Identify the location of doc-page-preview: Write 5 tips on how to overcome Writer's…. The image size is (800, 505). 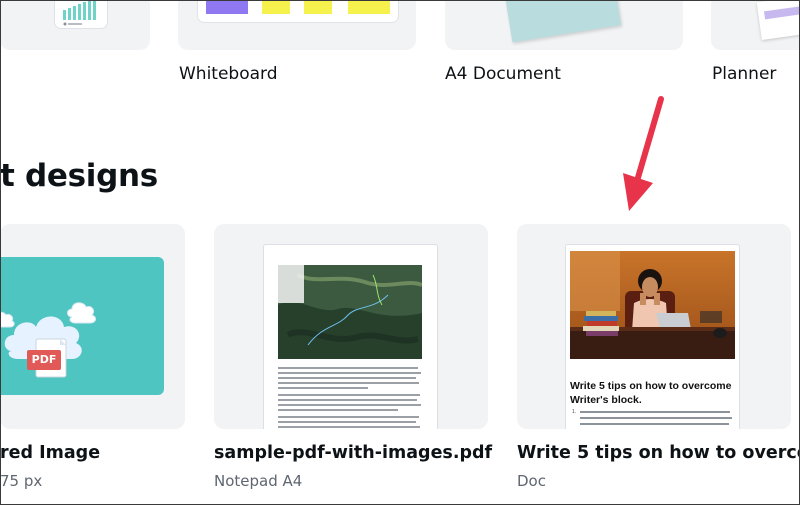
(652, 337).